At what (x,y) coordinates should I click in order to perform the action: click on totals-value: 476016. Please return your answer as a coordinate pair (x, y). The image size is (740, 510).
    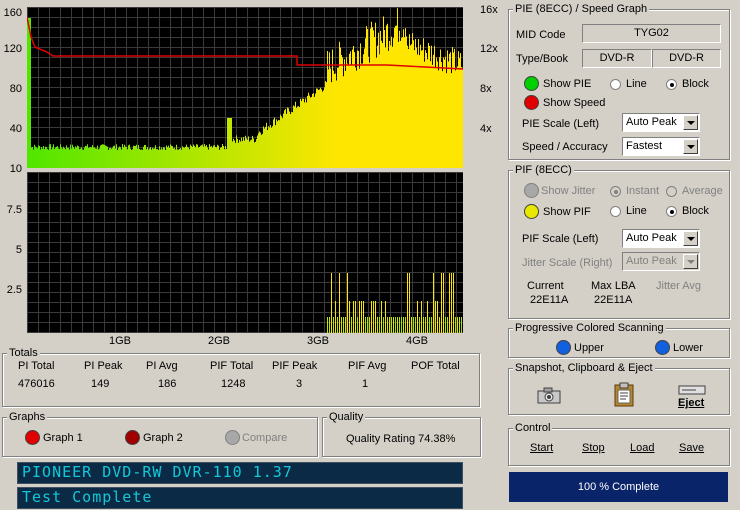
    Looking at the image, I should click on (36, 384).